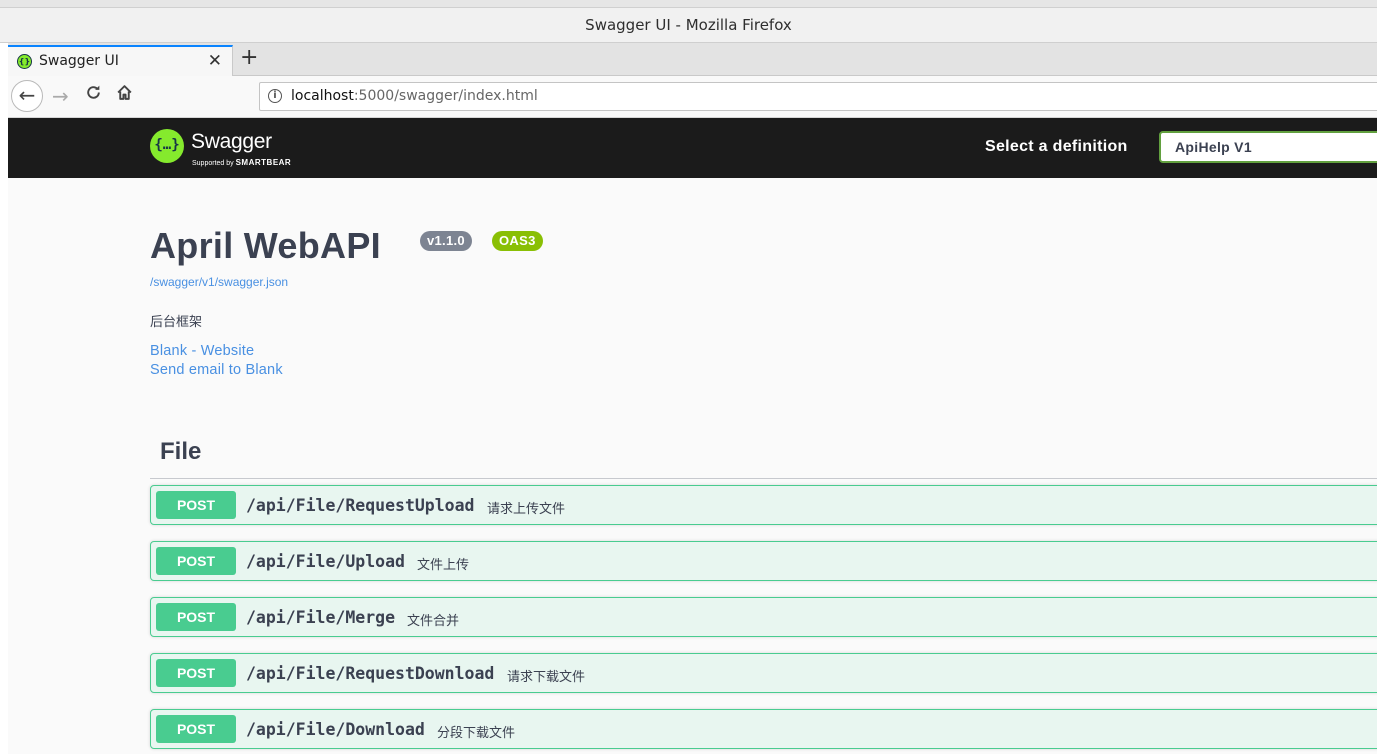 Image resolution: width=1377 pixels, height=754 pixels. What do you see at coordinates (176, 322) in the screenshot?
I see `api-description: 后台框架` at bounding box center [176, 322].